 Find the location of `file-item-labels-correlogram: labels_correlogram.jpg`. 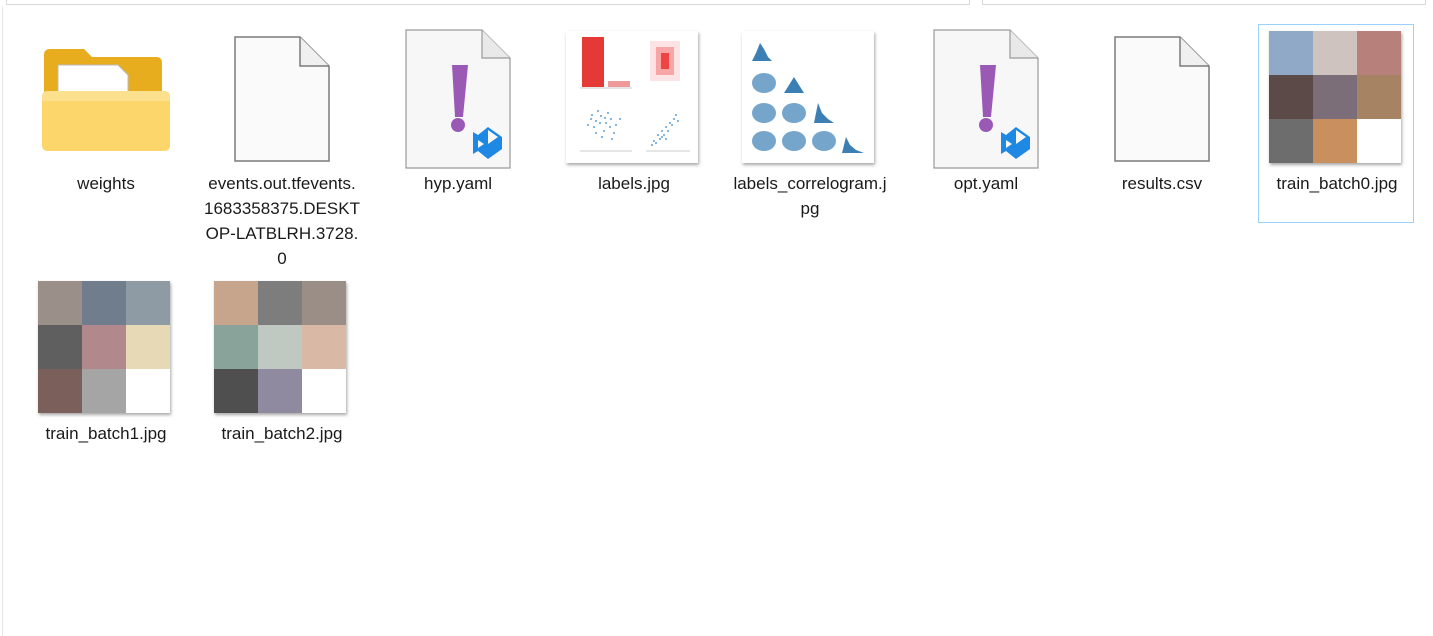

file-item-labels-correlogram: labels_correlogram.jpg is located at coordinates (809, 149).